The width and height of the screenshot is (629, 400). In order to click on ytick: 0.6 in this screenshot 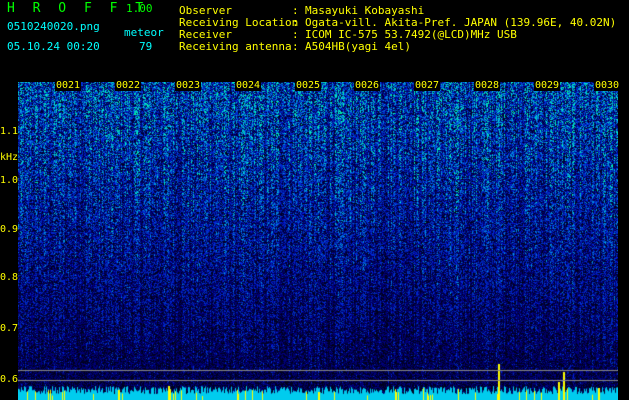, I will do `click(9, 379)`.